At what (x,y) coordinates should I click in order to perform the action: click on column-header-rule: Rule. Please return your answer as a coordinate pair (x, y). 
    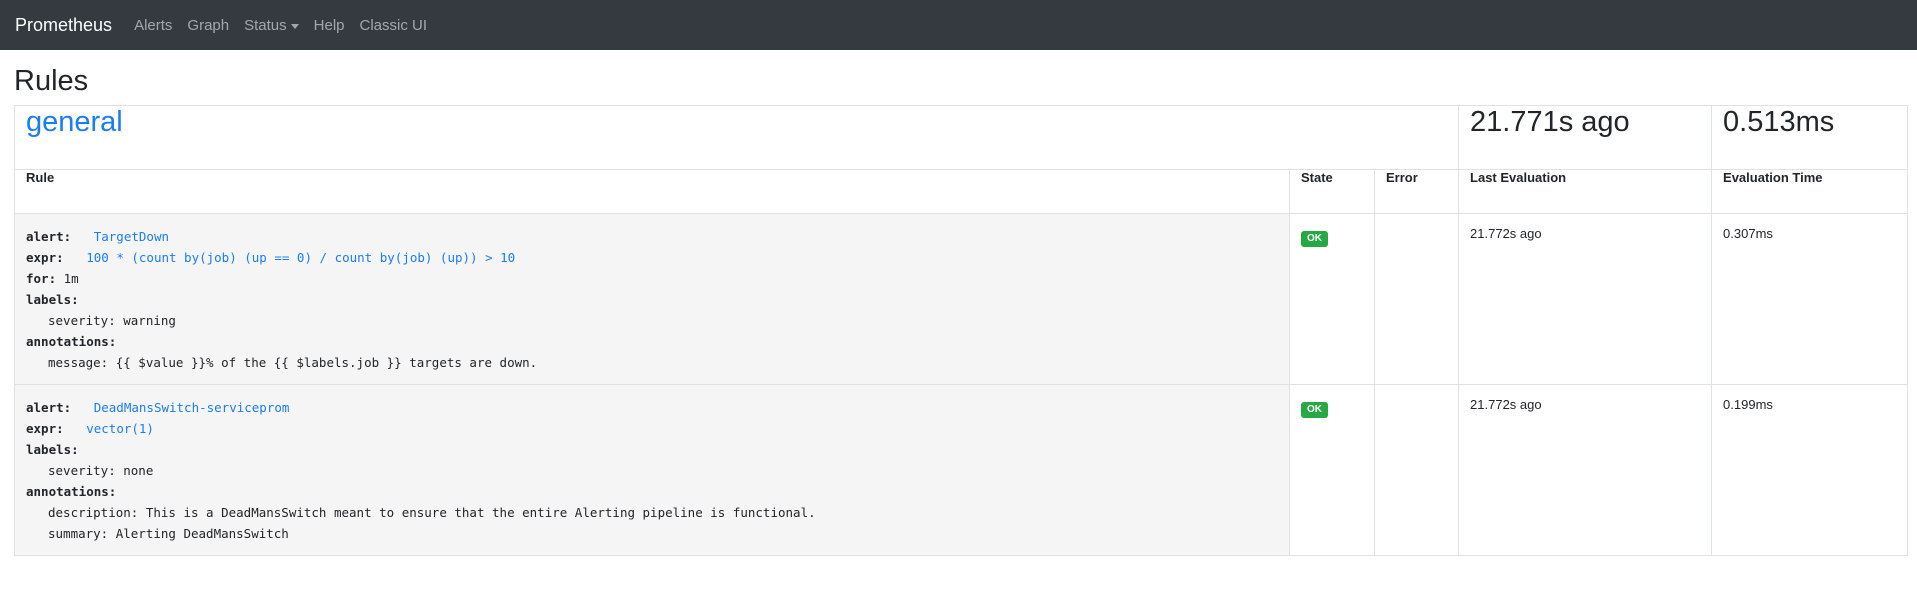
    Looking at the image, I should click on (652, 191).